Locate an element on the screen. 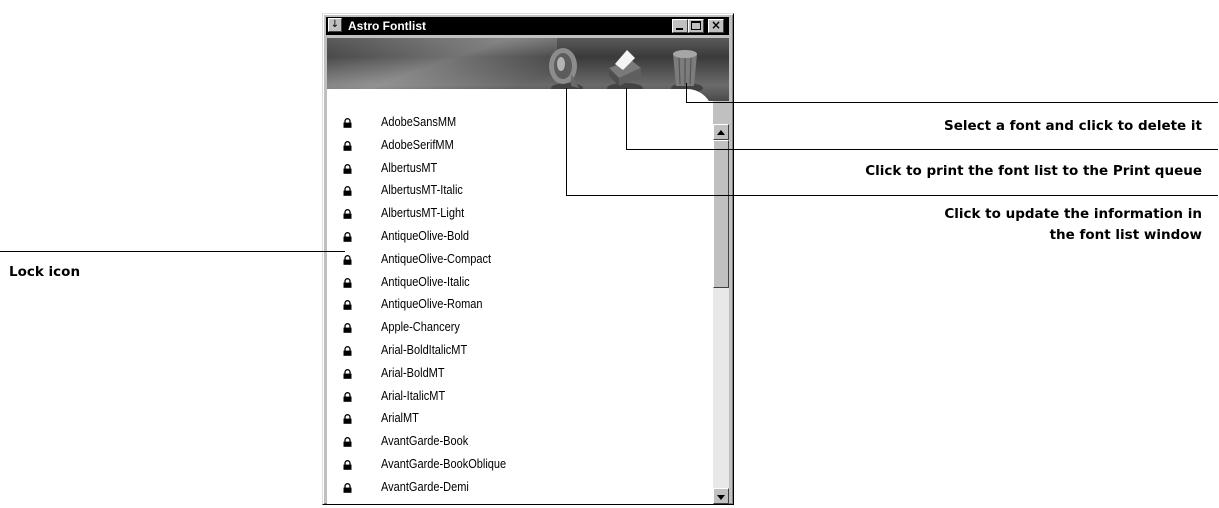  callout-line-print is located at coordinates (922, 149).